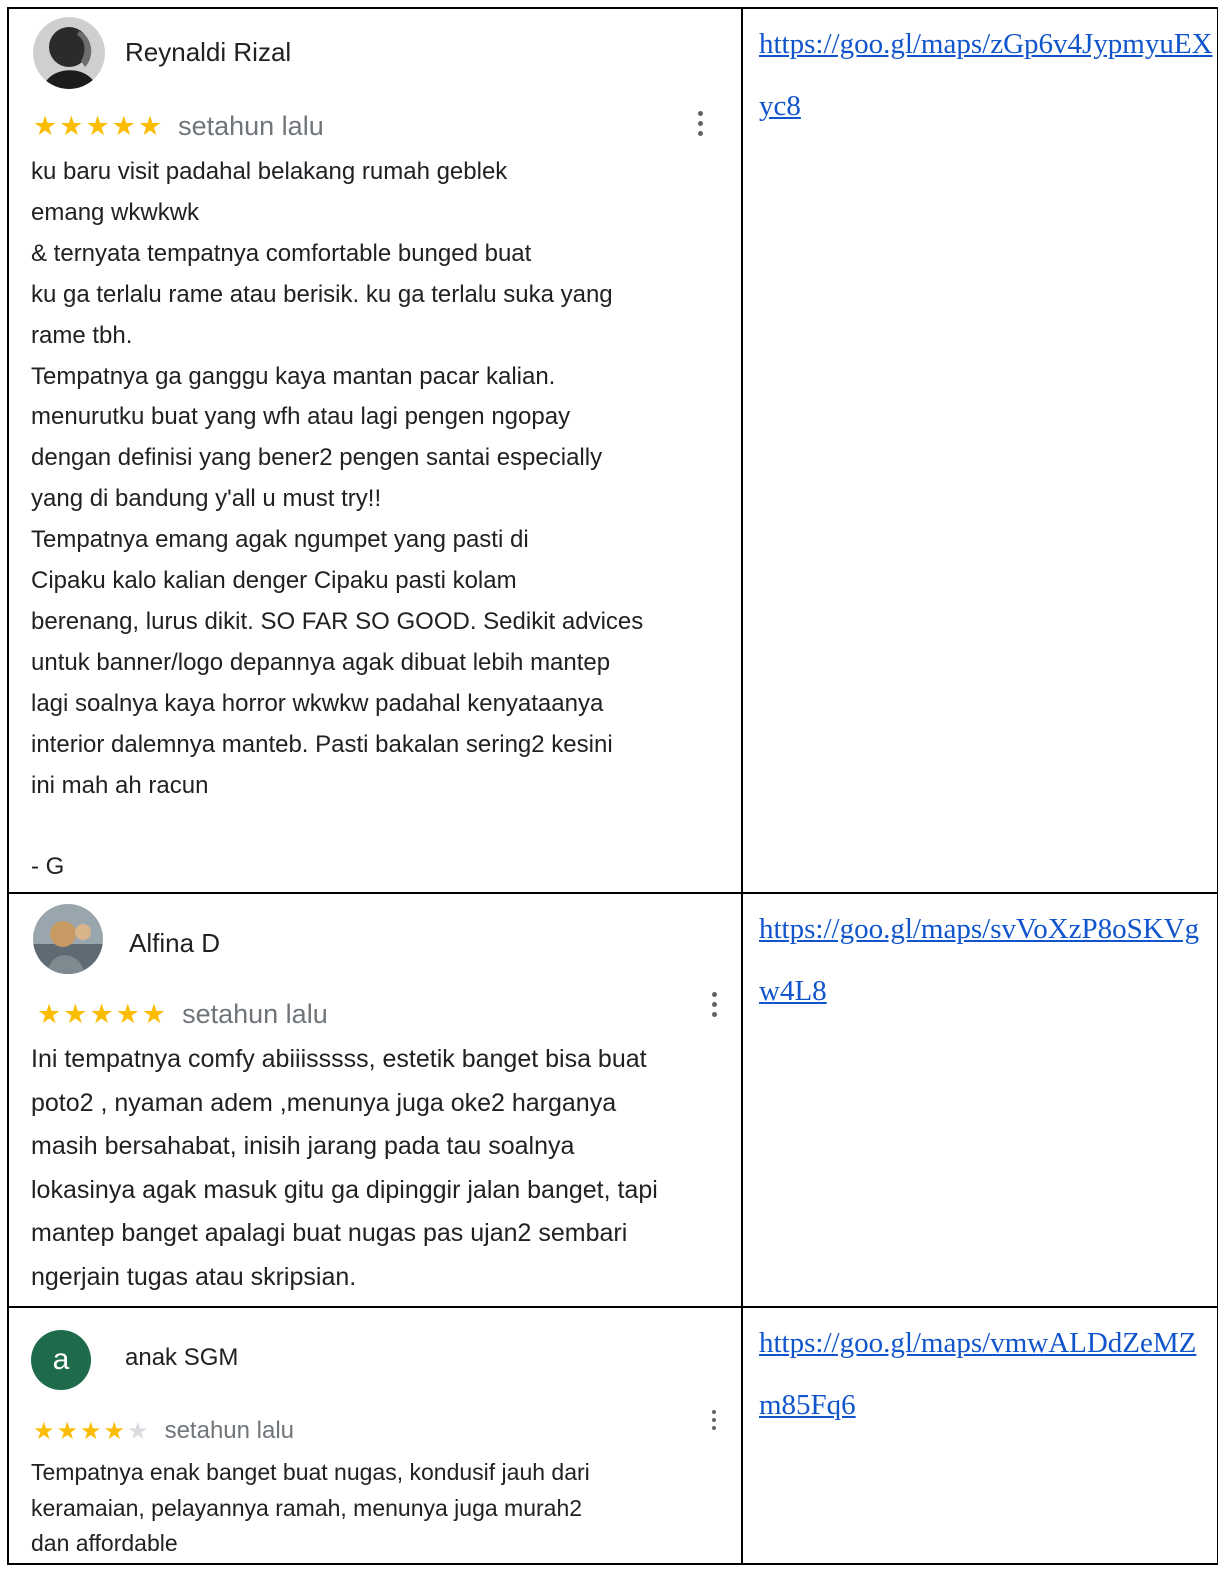 This screenshot has width=1218, height=1578. Describe the element at coordinates (979, 1100) in the screenshot. I see `link-cell: https://goo.gl/maps/svVoXzP8oSKVgw4L8` at that location.